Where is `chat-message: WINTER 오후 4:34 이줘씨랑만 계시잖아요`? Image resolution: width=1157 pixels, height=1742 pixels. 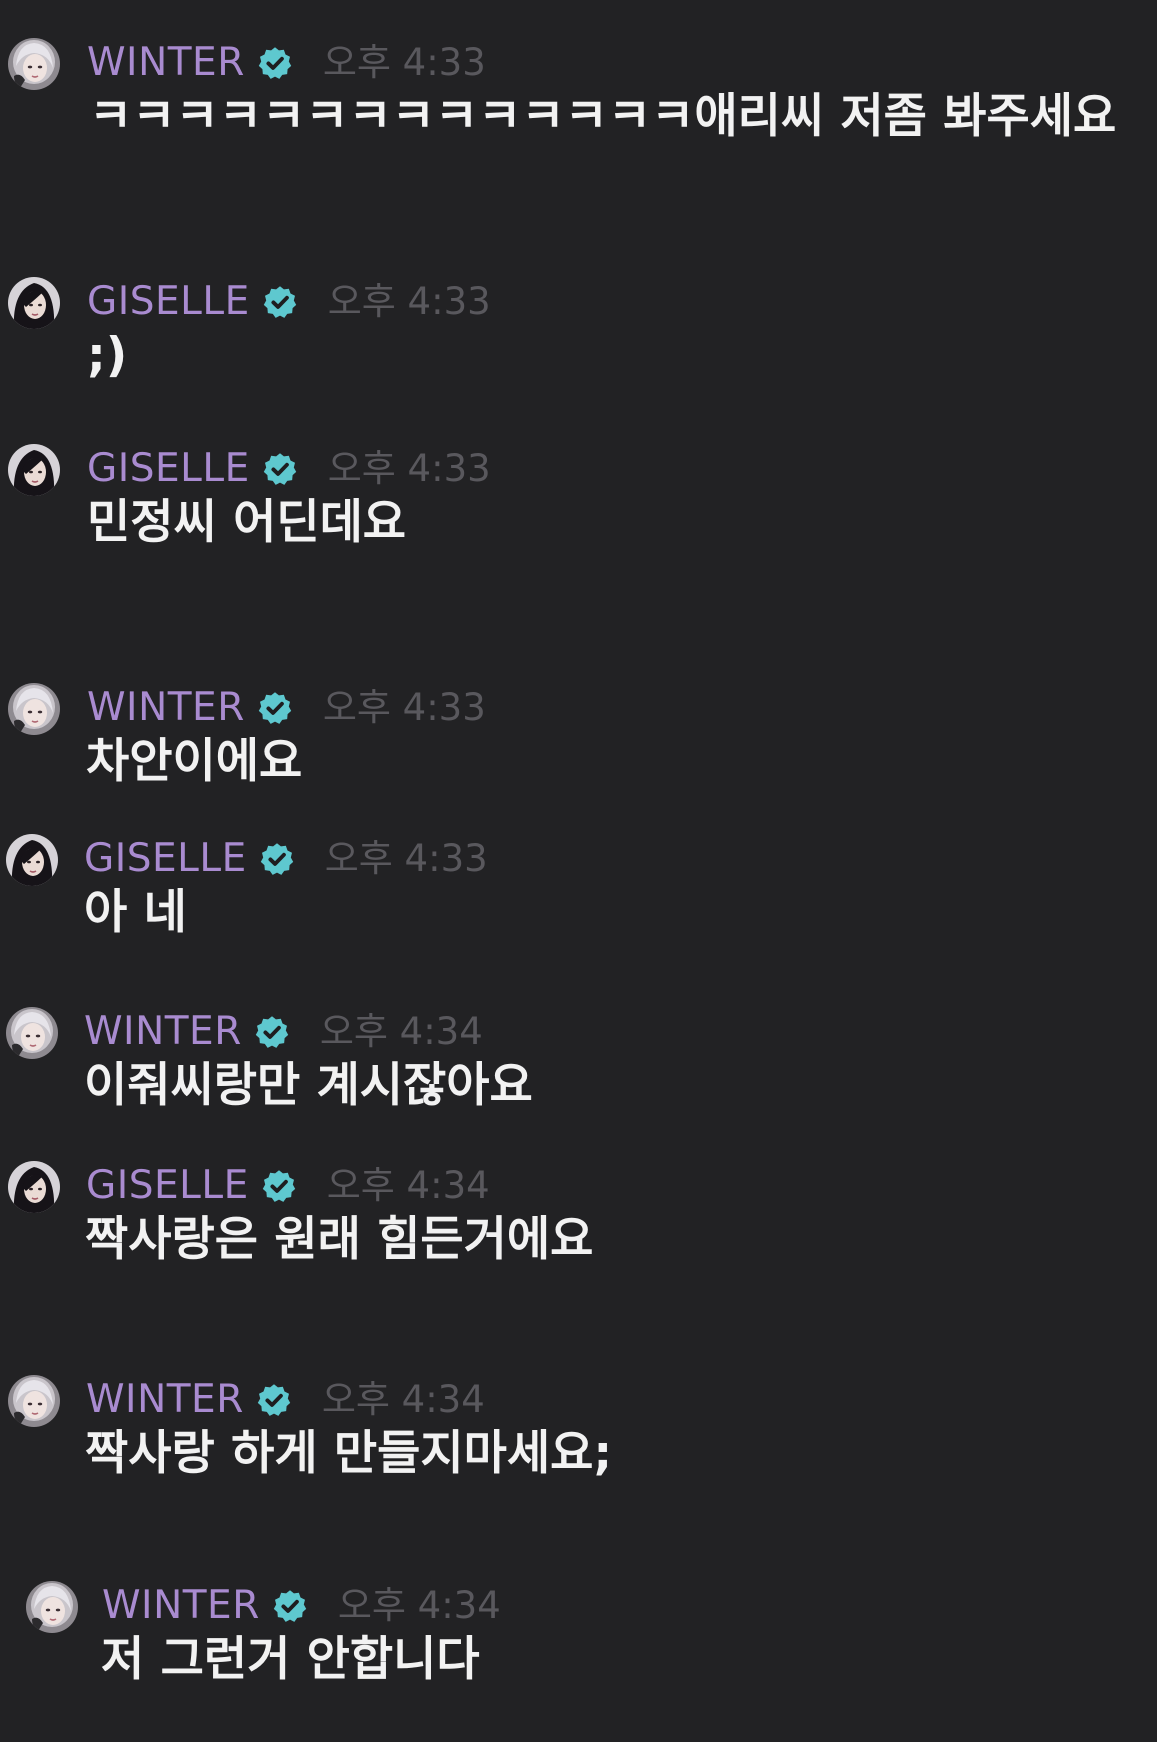
chat-message: WINTER 오후 4:34 이줘씨랑만 계시잖아요 is located at coordinates (578, 1074).